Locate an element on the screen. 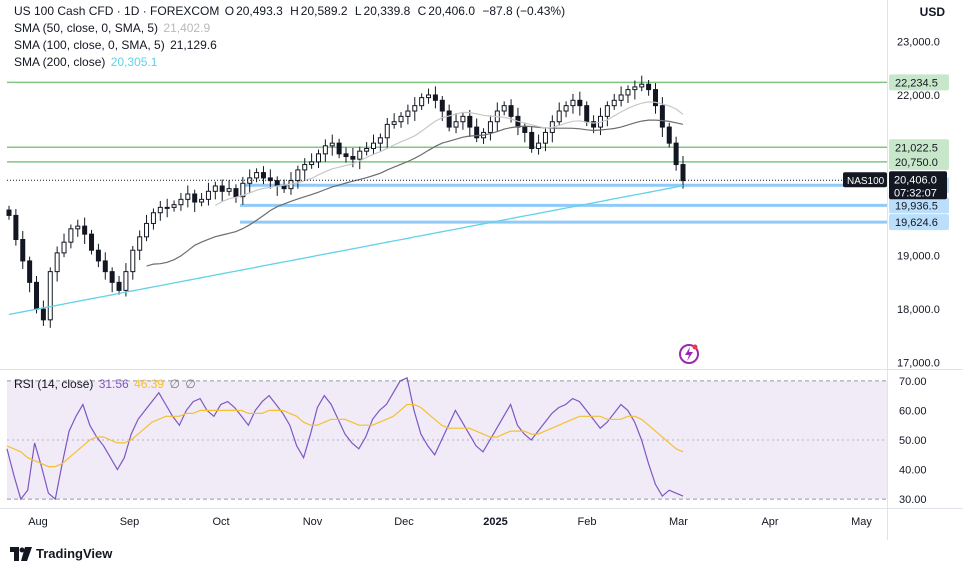 This screenshot has width=963, height=571. rsi-value: 31.56 is located at coordinates (113, 384).